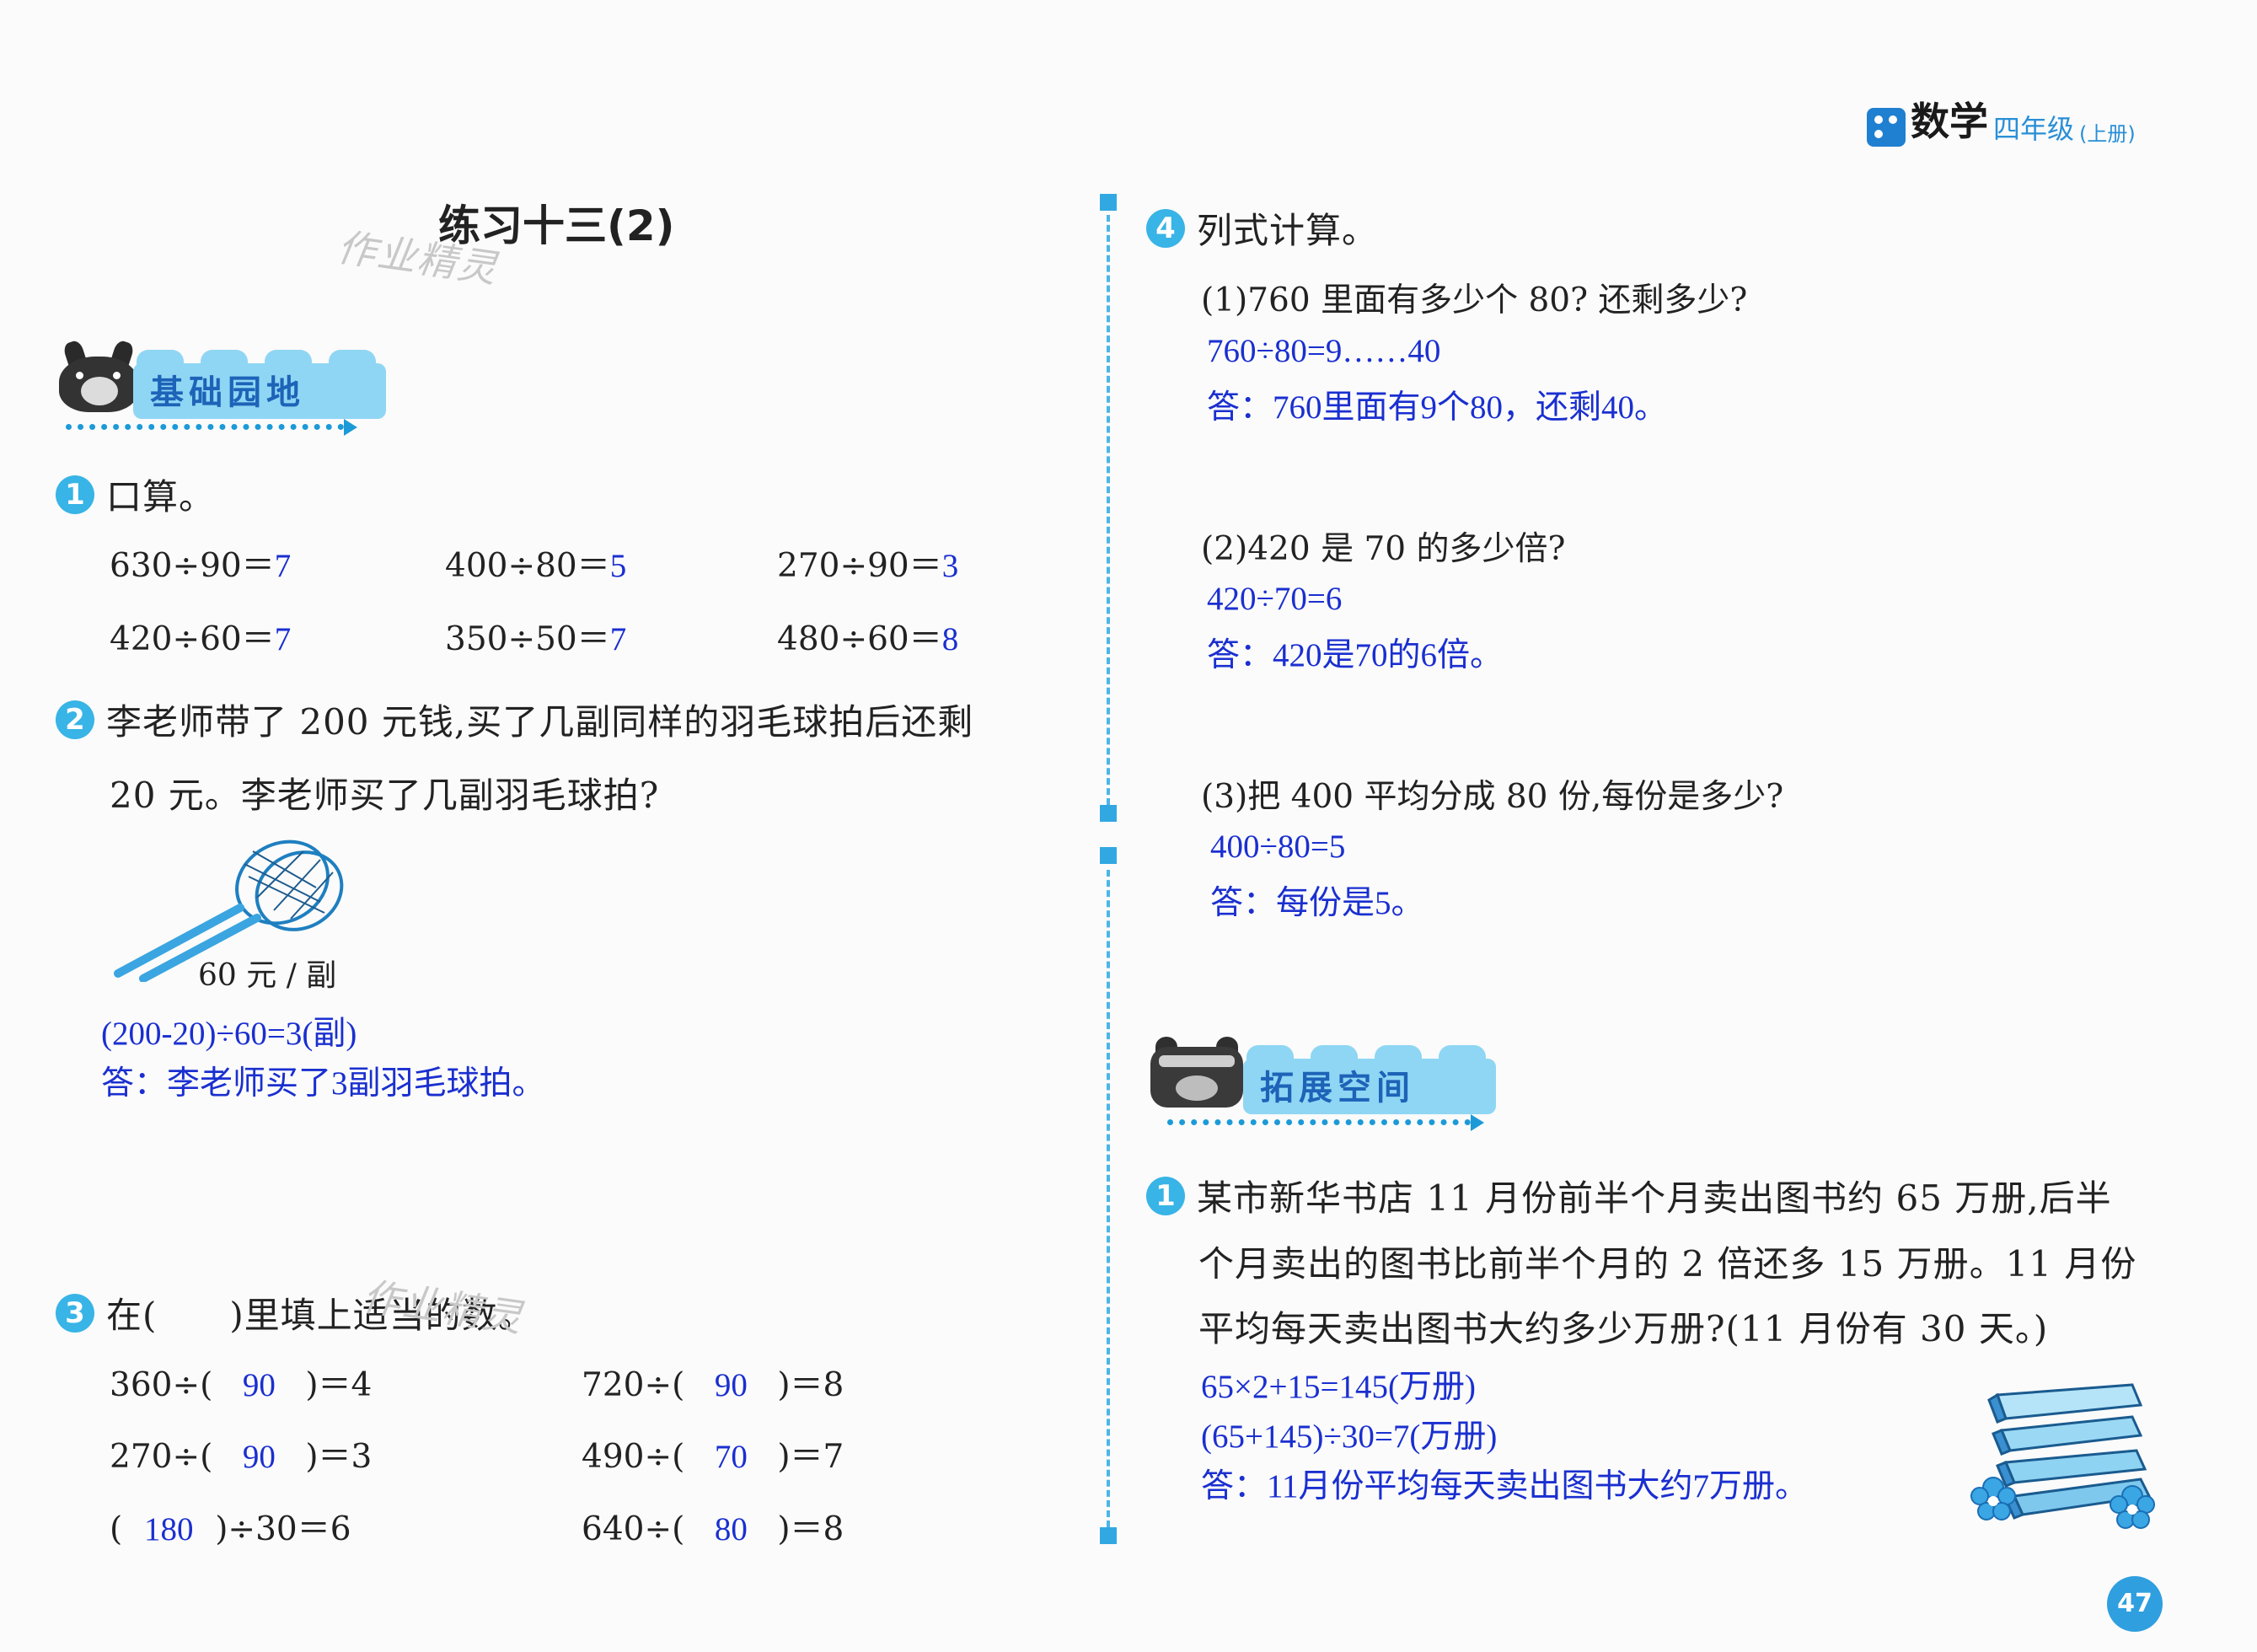 The image size is (2257, 1652). I want to click on q3-pre: 490÷(, so click(633, 1457).